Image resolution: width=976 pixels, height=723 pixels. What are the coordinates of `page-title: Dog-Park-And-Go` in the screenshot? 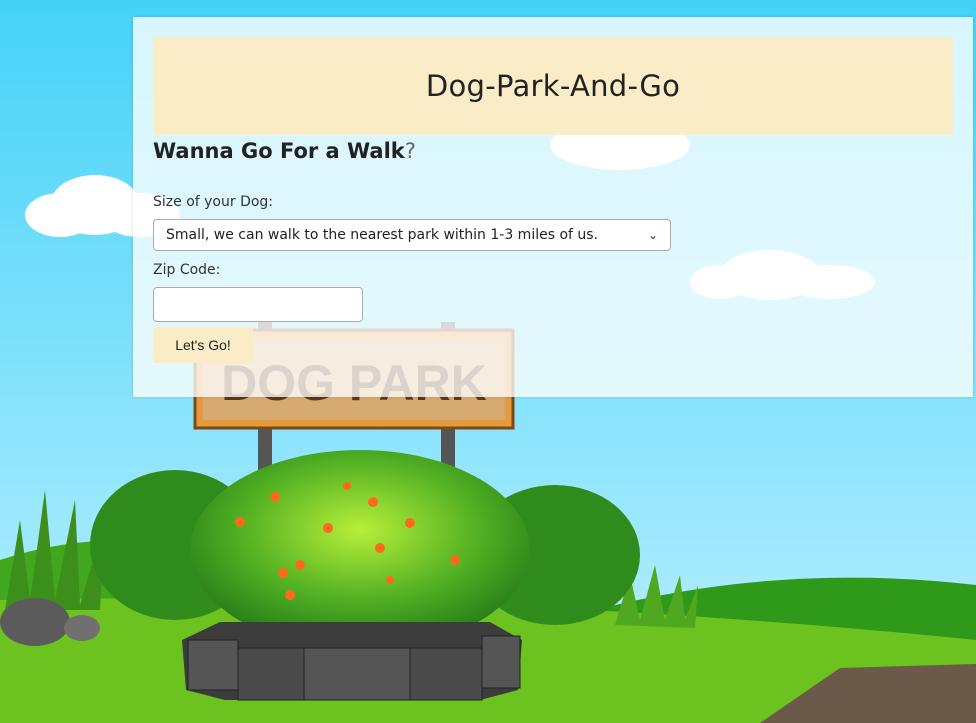 It's located at (553, 86).